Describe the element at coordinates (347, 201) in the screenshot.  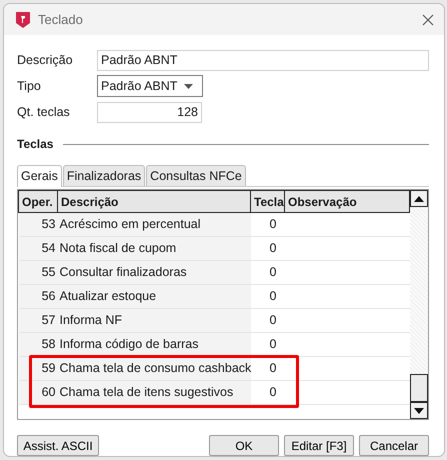
I see `column-header: Observação` at that location.